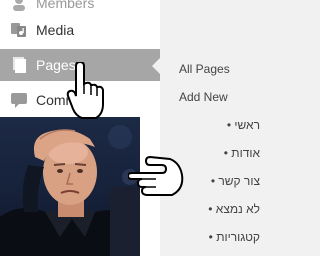 Image resolution: width=320 pixels, height=256 pixels. Describe the element at coordinates (80, 30) in the screenshot. I see `sidebar-item-media: Media` at that location.